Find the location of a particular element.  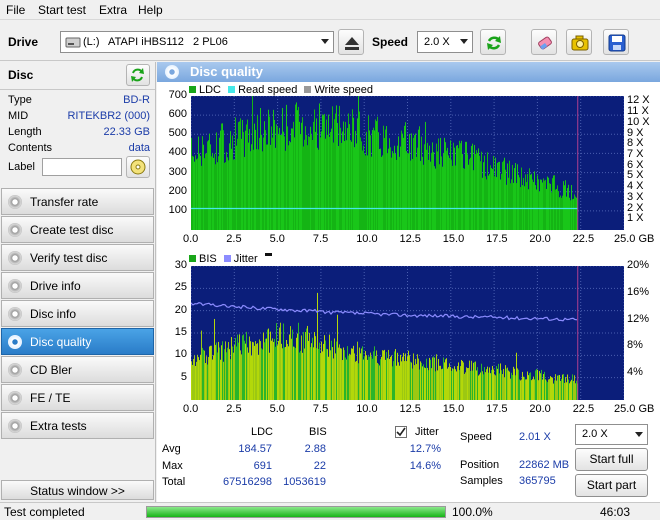

refresh-icon is located at coordinates (137, 75).